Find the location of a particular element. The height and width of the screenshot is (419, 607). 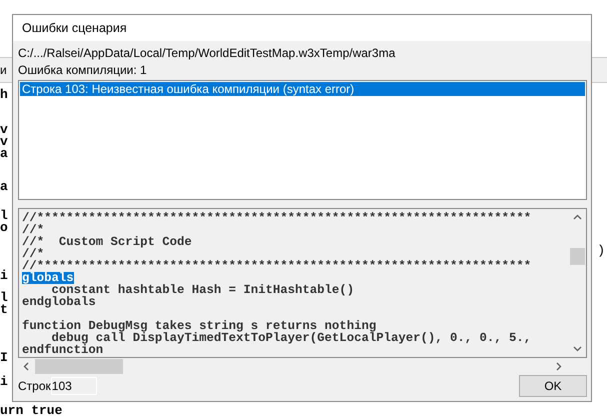

code-line: endfunction is located at coordinates (63, 350).